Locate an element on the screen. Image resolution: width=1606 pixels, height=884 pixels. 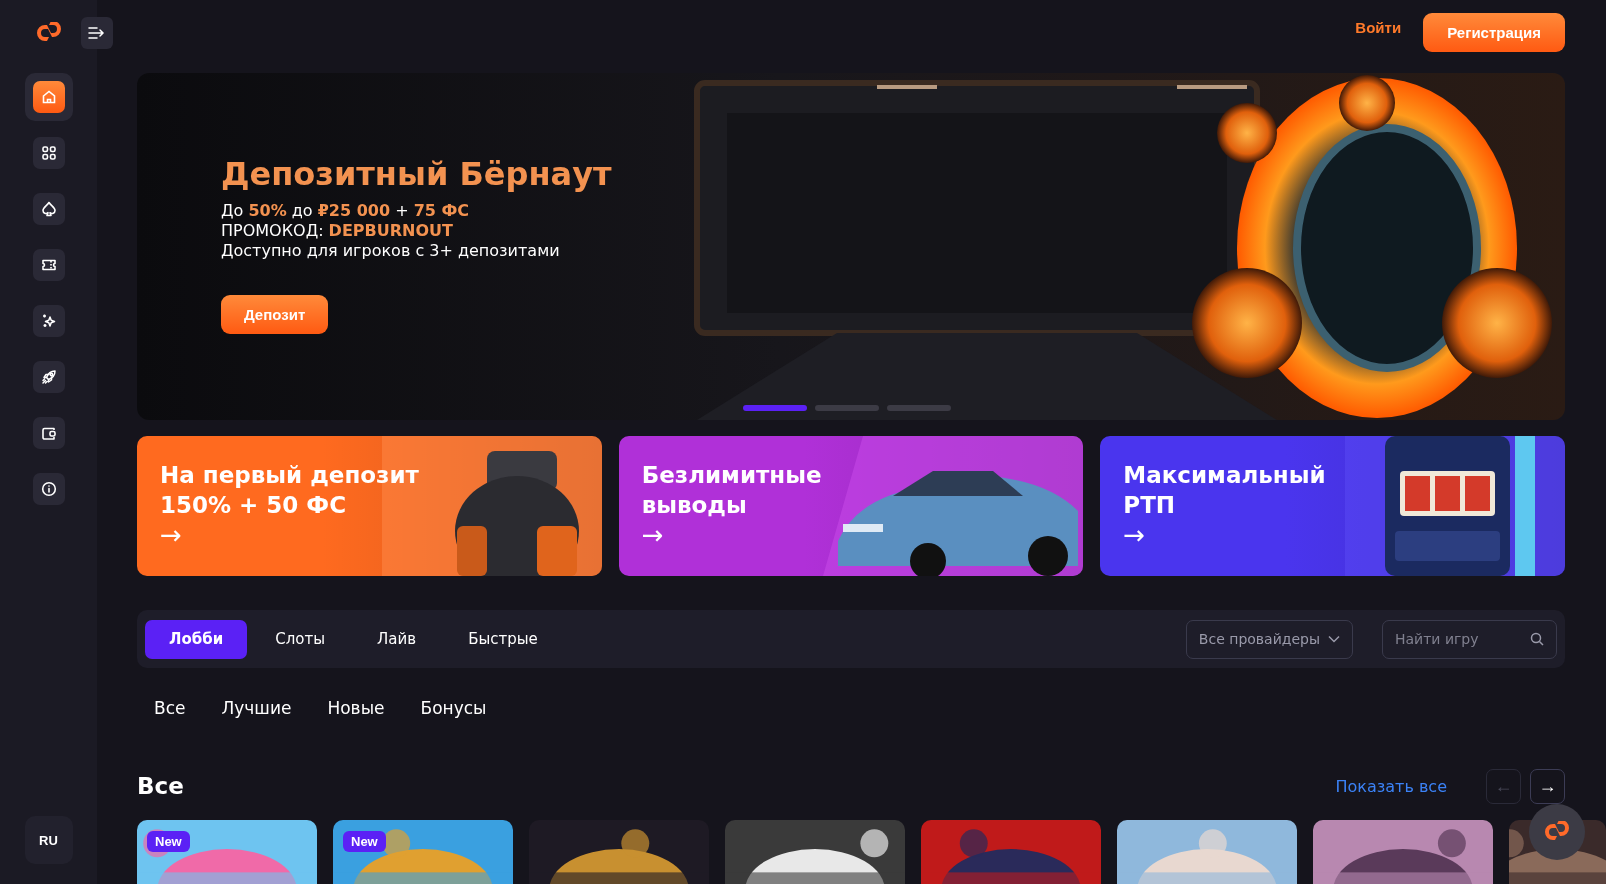
banner-text: ПРОМОКОД: DEPBURNOUT is located at coordinates (337, 231).